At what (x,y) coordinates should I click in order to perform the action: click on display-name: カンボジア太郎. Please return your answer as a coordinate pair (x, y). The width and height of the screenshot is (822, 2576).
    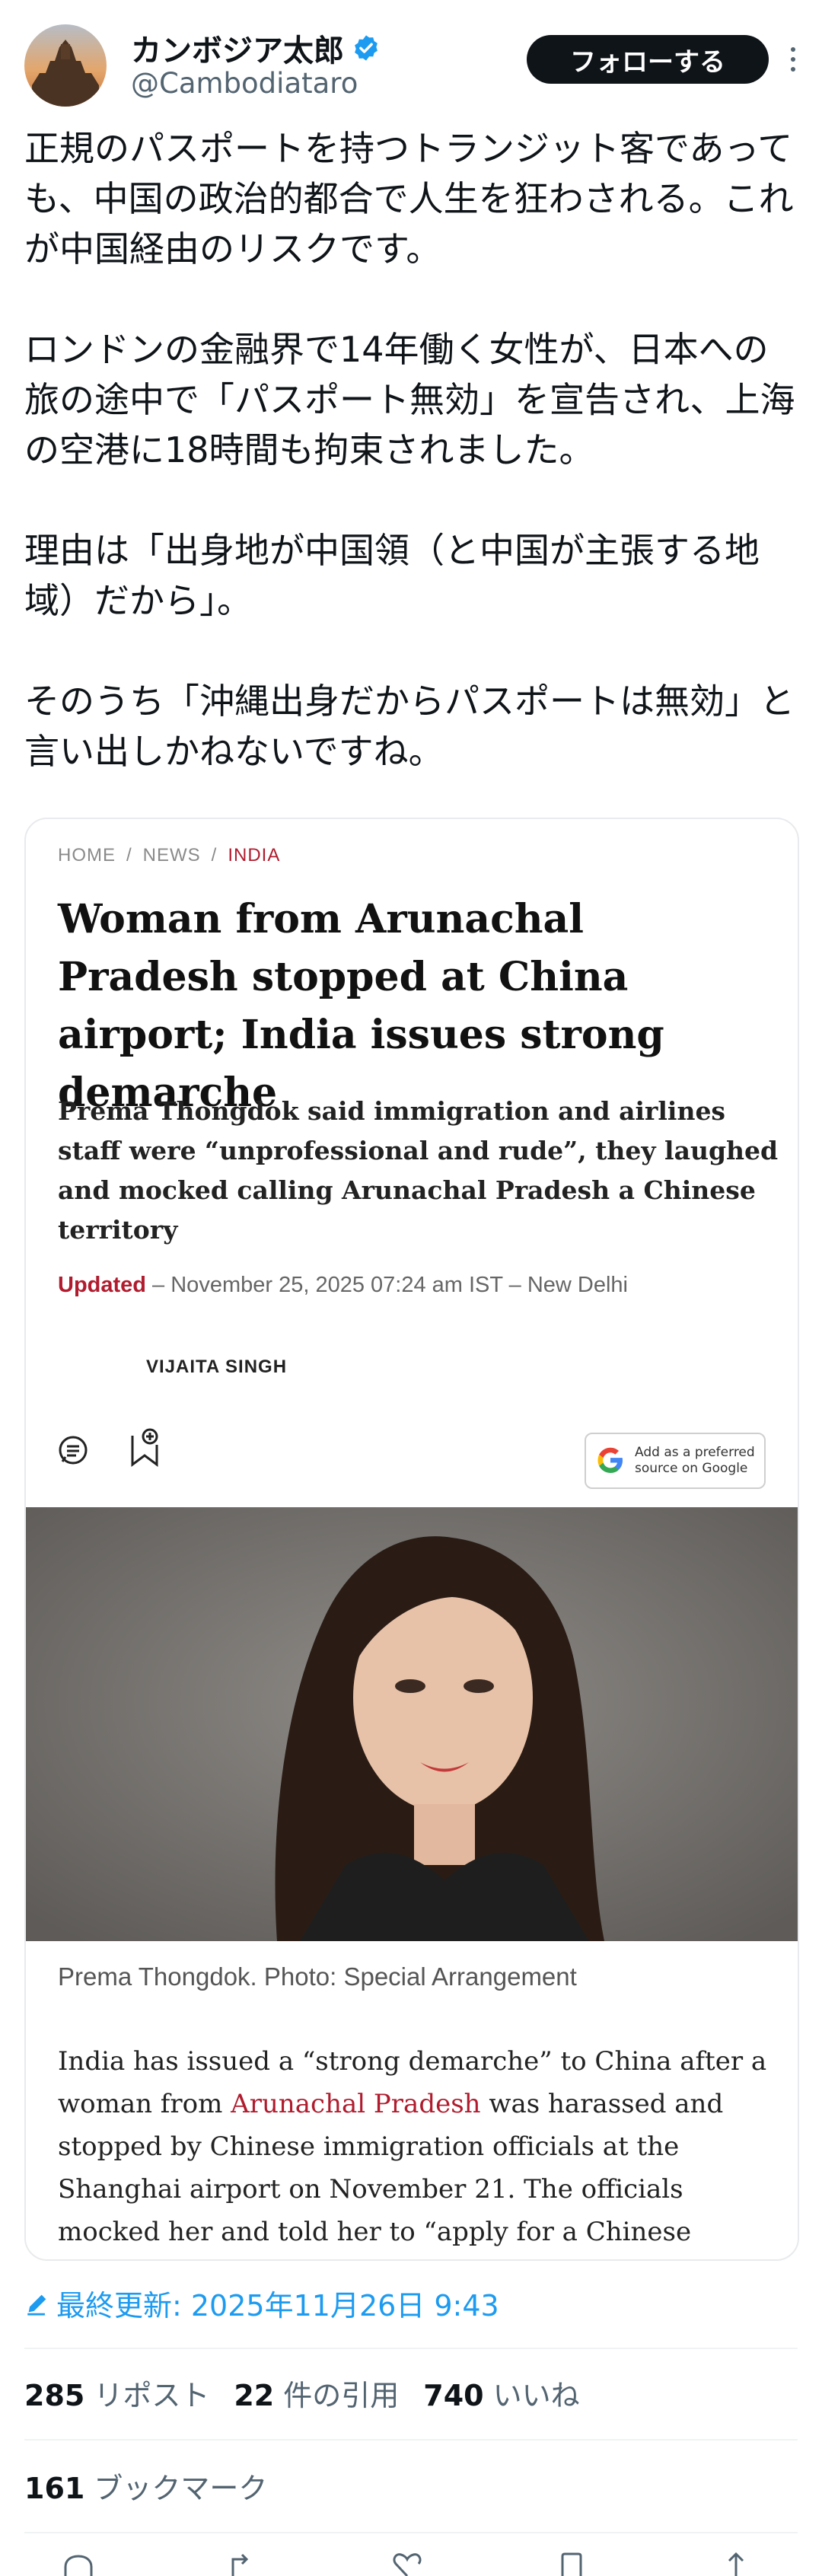
    Looking at the image, I should click on (237, 48).